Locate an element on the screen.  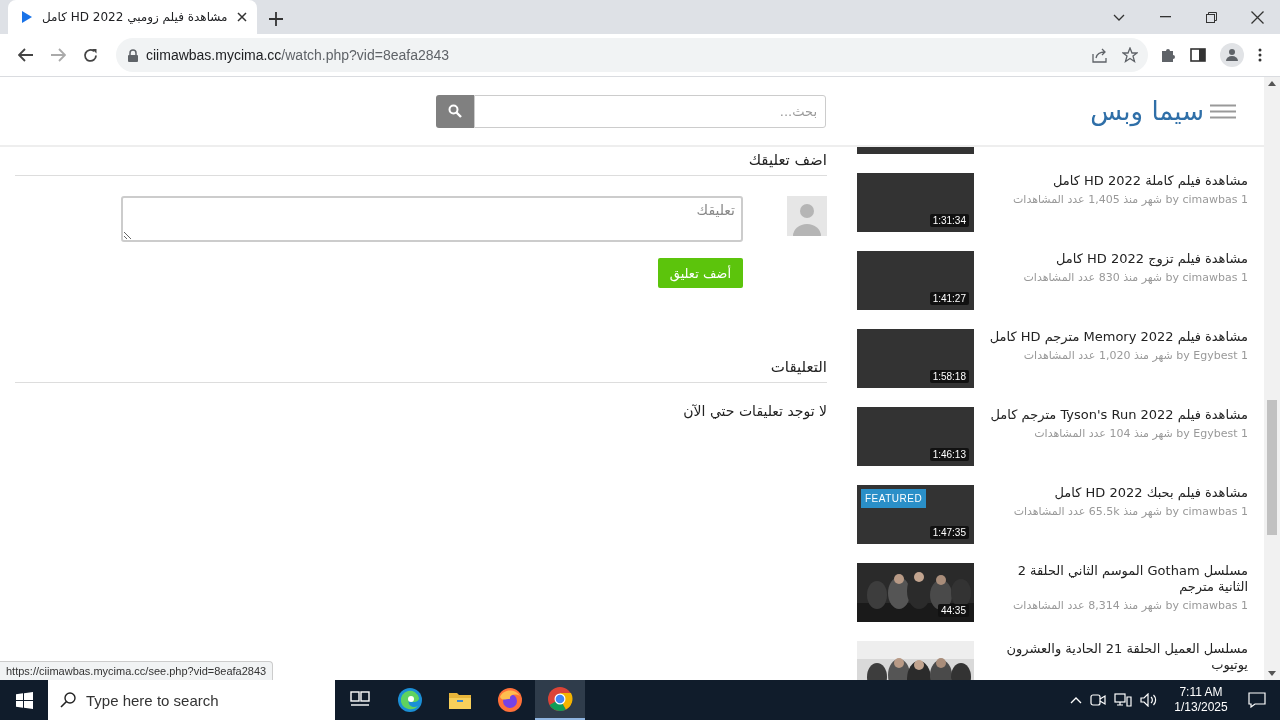
person-icon is located at coordinates (1232, 55).